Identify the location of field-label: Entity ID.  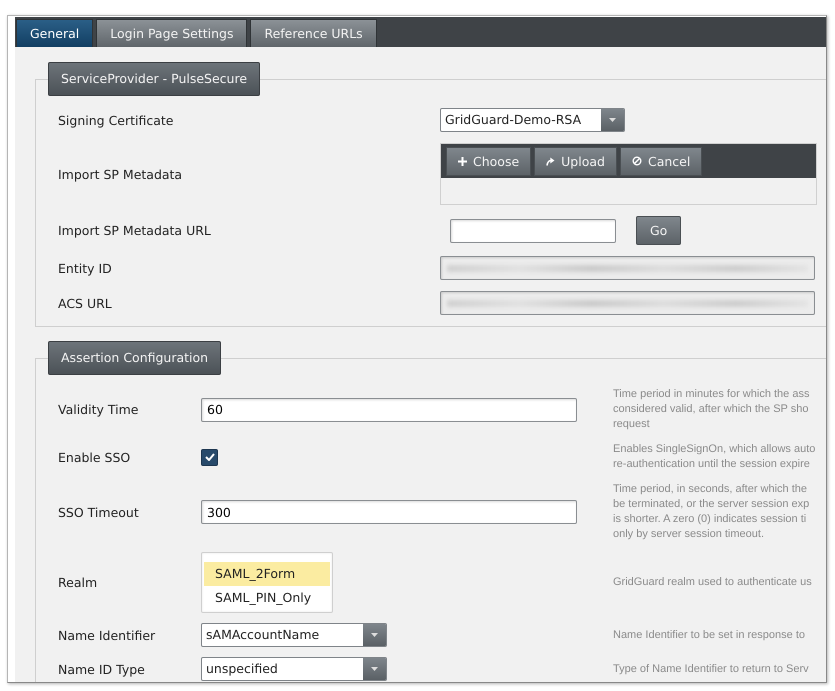
(85, 268).